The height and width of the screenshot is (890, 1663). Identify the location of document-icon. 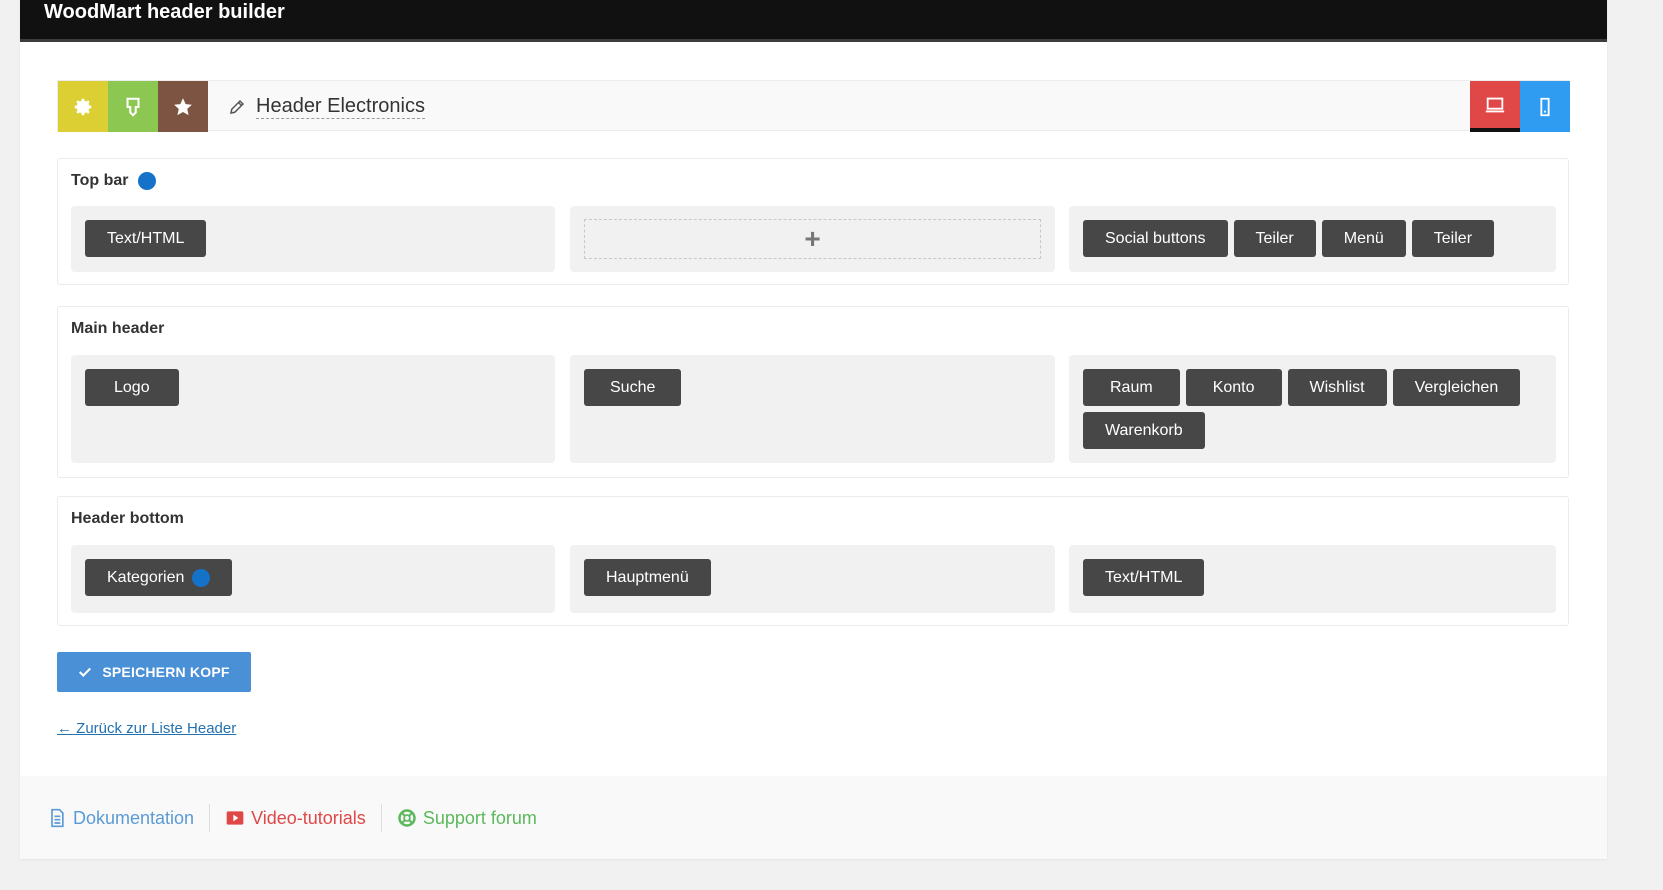
(57, 818).